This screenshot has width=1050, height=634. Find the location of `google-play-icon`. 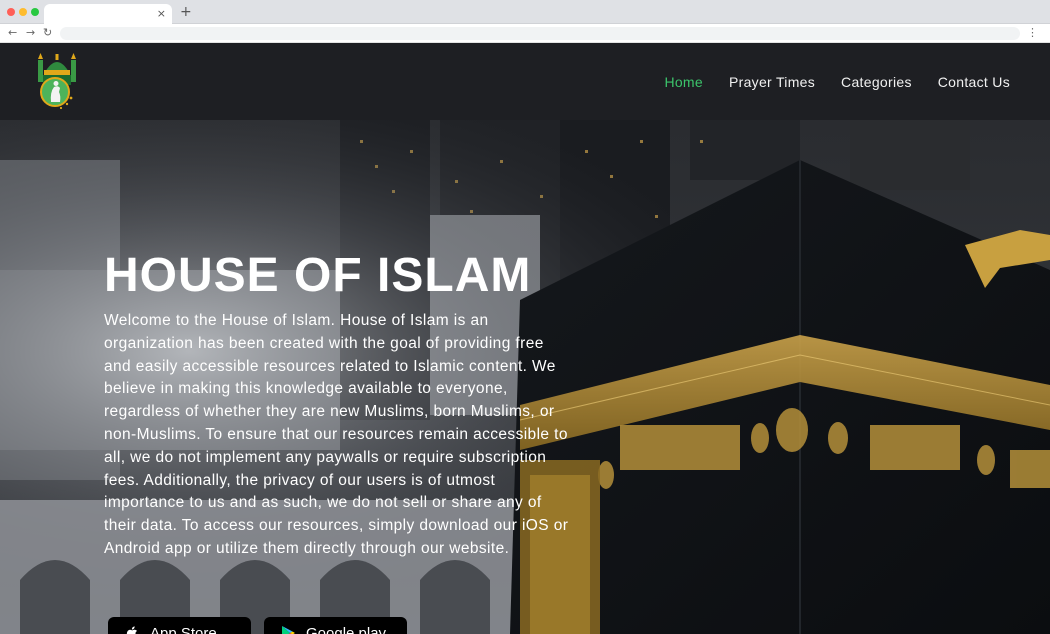

google-play-icon is located at coordinates (288, 630).